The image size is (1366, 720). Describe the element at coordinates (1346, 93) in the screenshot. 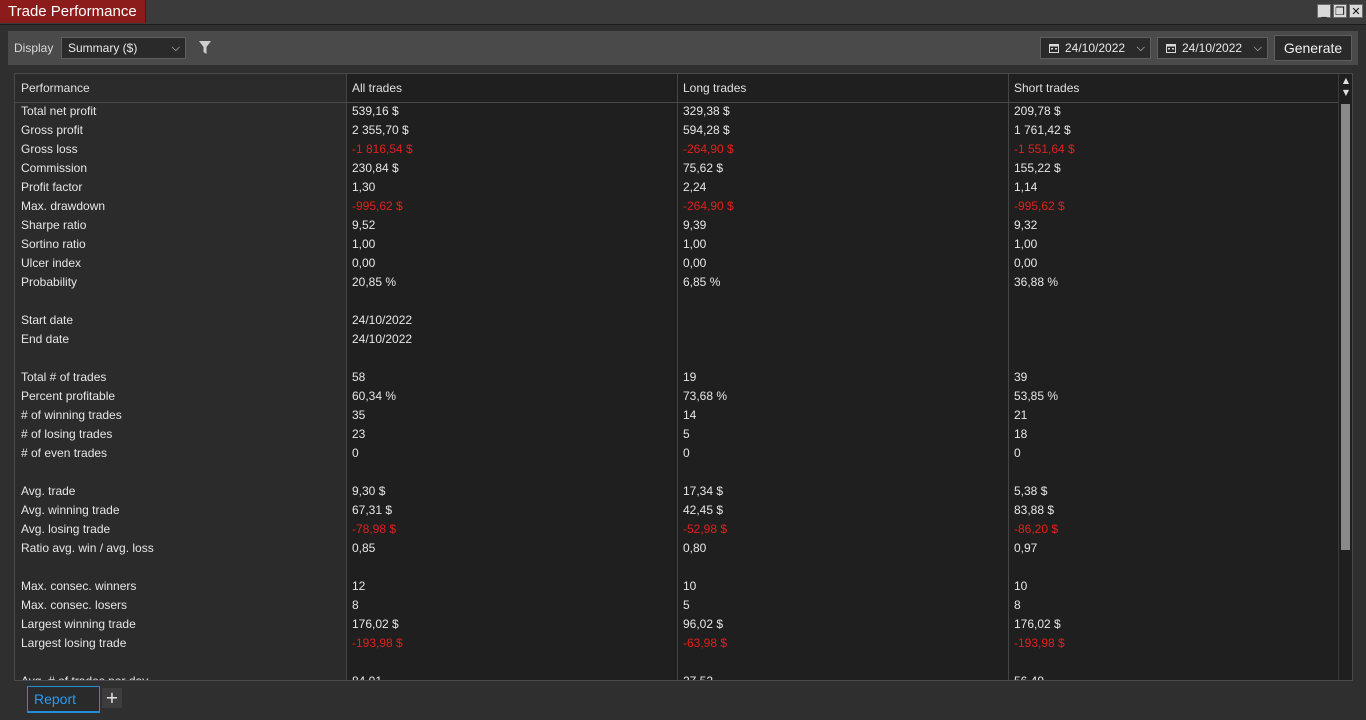

I see `scroll-down-icon: ▼` at that location.